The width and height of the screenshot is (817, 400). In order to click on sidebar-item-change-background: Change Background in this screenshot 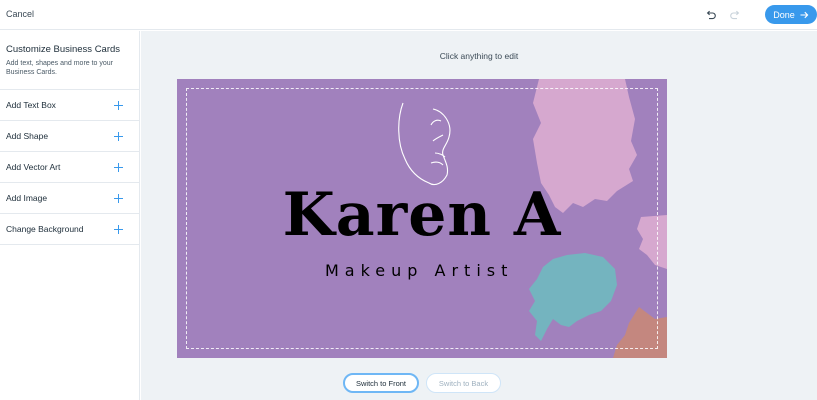, I will do `click(69, 229)`.